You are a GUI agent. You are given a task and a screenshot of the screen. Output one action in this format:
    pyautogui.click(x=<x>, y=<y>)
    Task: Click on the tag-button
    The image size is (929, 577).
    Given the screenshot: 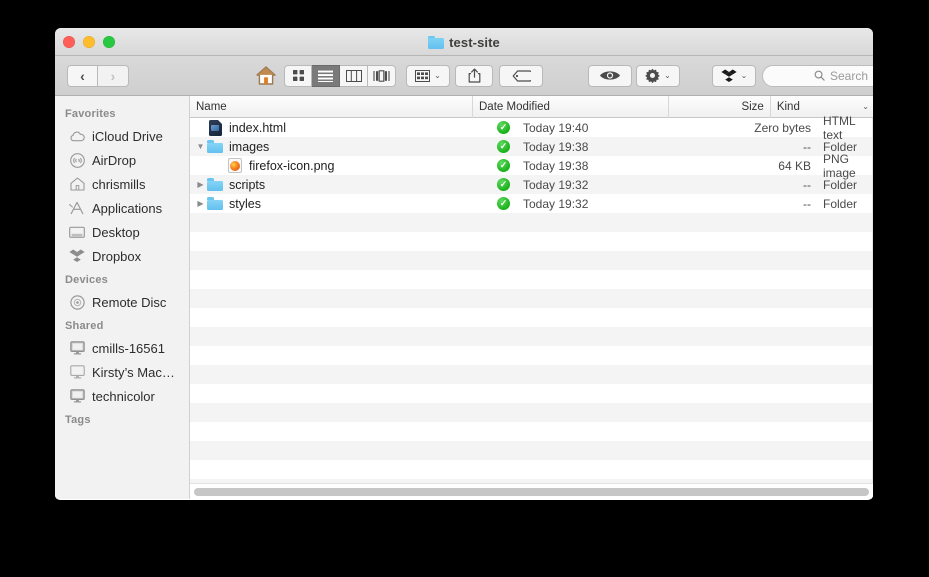 What is the action you would take?
    pyautogui.click(x=521, y=75)
    